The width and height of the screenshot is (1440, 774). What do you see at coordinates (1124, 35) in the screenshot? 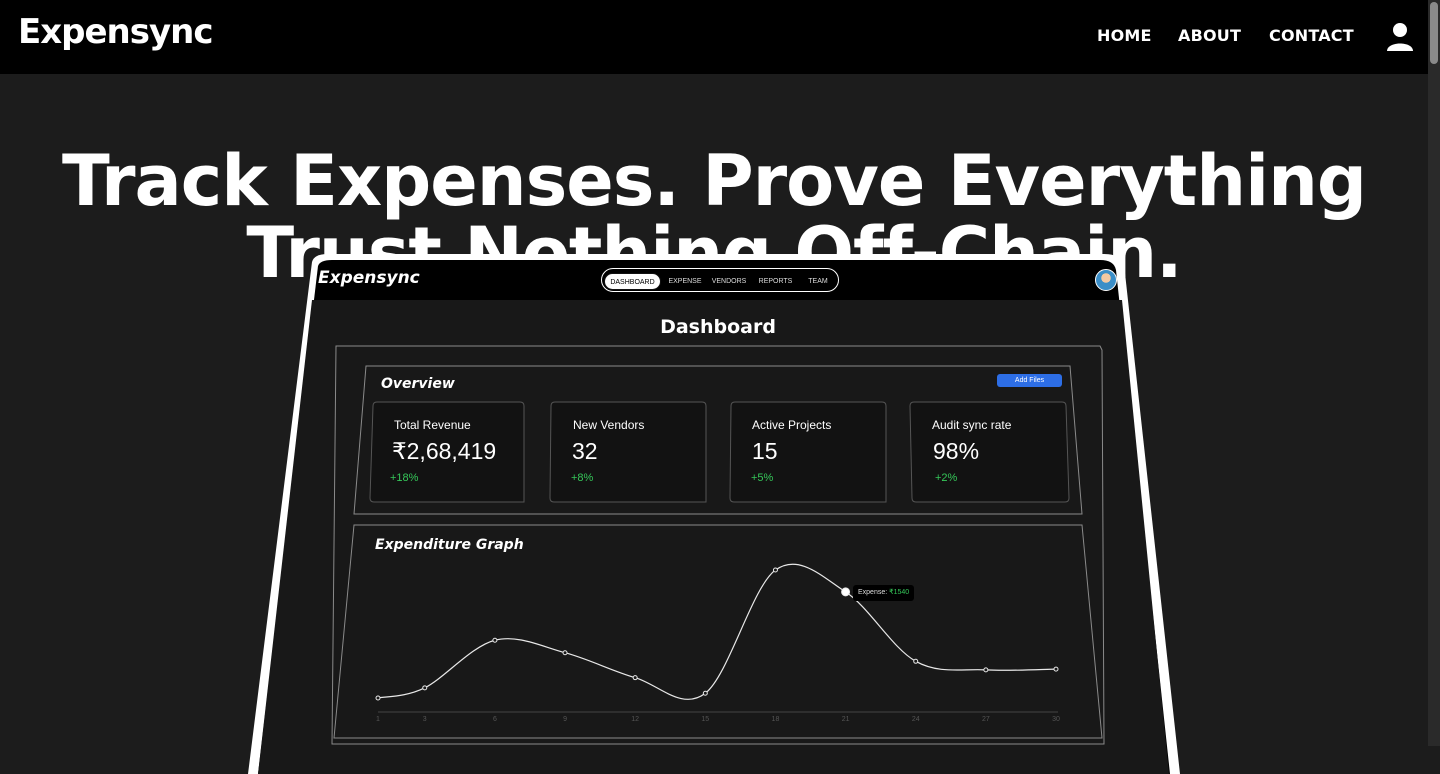
I see `nav-home-link: HOME` at bounding box center [1124, 35].